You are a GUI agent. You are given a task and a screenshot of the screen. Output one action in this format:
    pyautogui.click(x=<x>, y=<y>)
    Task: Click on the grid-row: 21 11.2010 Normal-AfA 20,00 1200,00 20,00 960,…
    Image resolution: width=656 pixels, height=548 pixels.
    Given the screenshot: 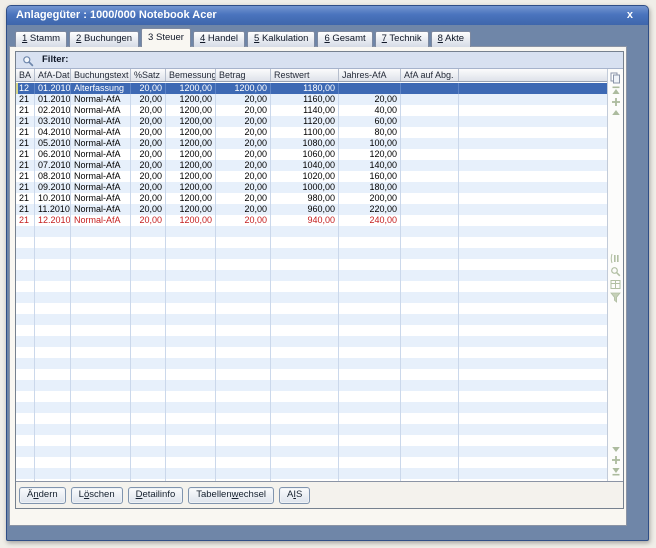 What is the action you would take?
    pyautogui.click(x=311, y=209)
    